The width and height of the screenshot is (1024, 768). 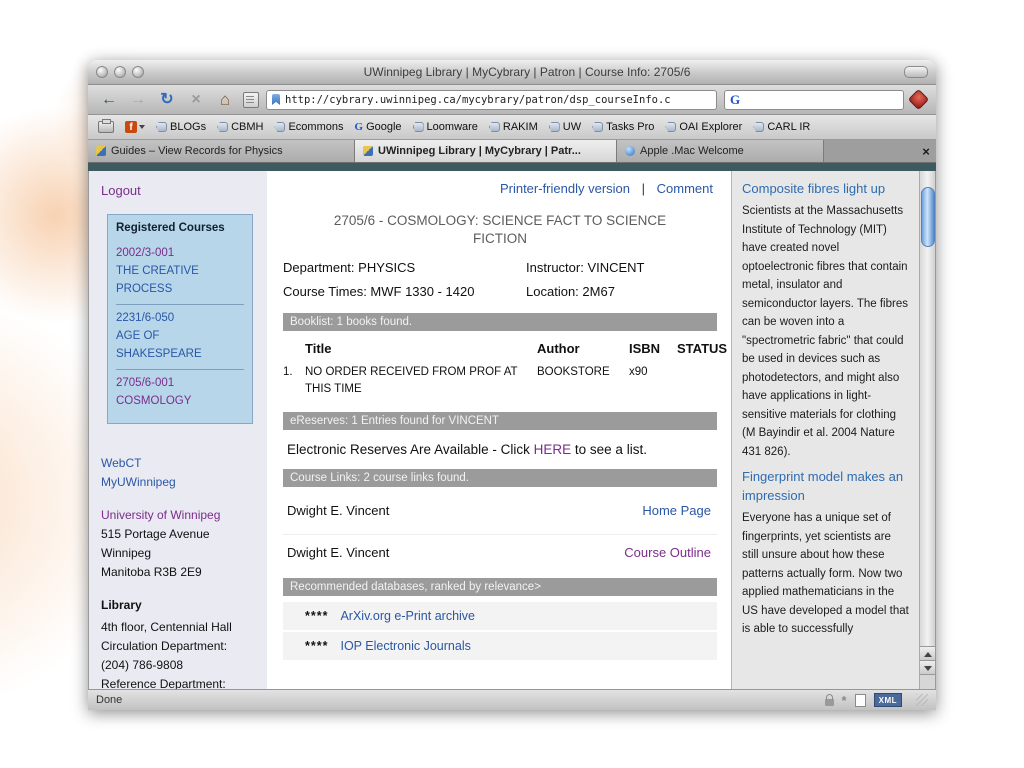 I want to click on printer-friendly-link: Printer-friendly version, so click(x=565, y=188).